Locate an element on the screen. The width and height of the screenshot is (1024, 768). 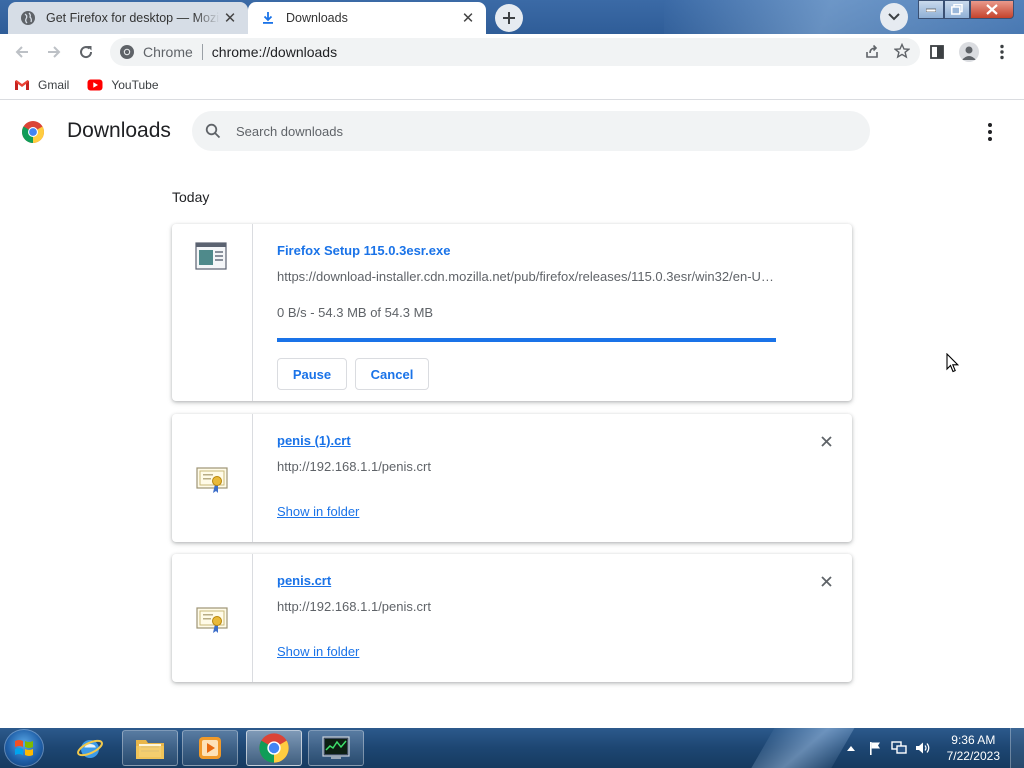
action-center-icon is located at coordinates (875, 748).